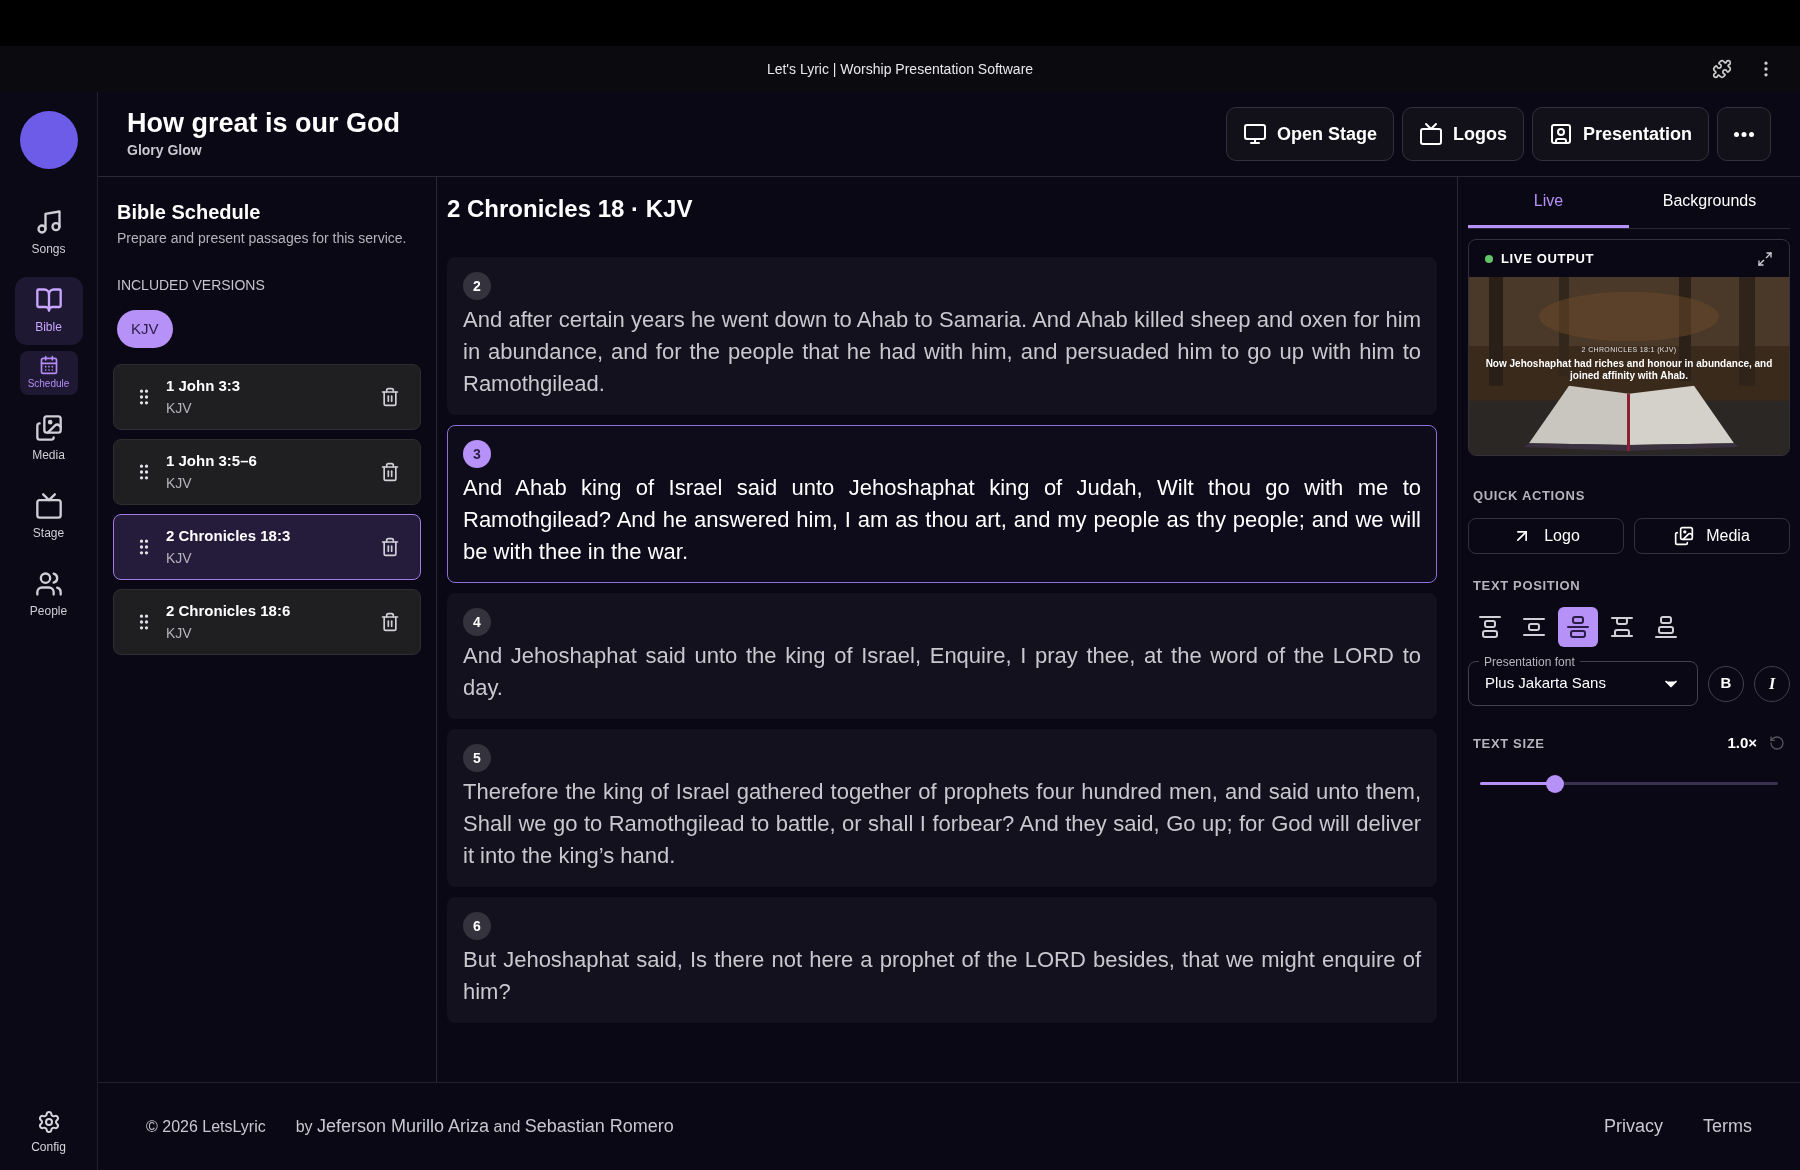 The height and width of the screenshot is (1170, 1800). What do you see at coordinates (1712, 535) in the screenshot?
I see `quick-action-button: Media` at bounding box center [1712, 535].